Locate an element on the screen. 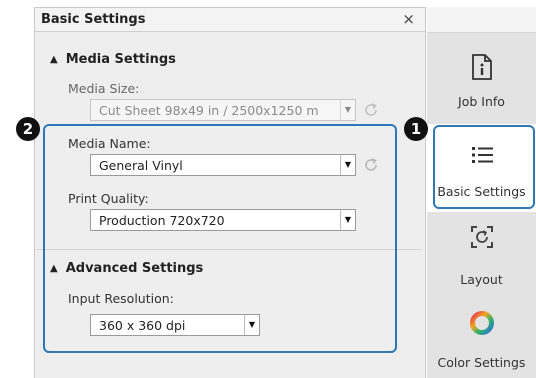 The height and width of the screenshot is (378, 536). media-settings-header: ▲ Media Settings is located at coordinates (113, 59).